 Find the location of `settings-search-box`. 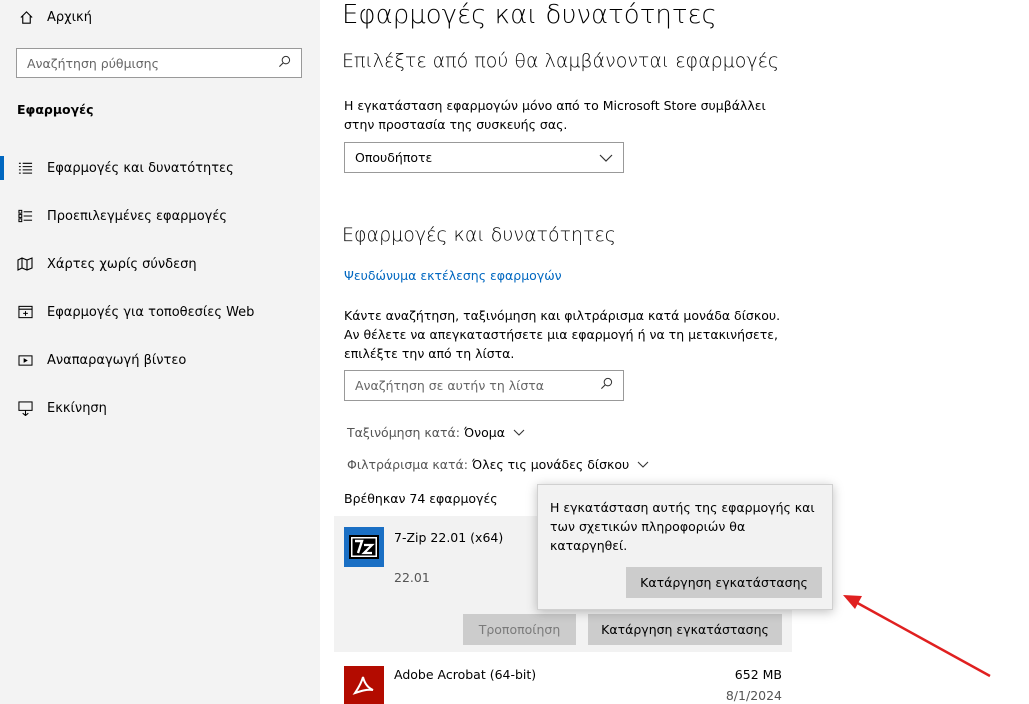

settings-search-box is located at coordinates (159, 63).